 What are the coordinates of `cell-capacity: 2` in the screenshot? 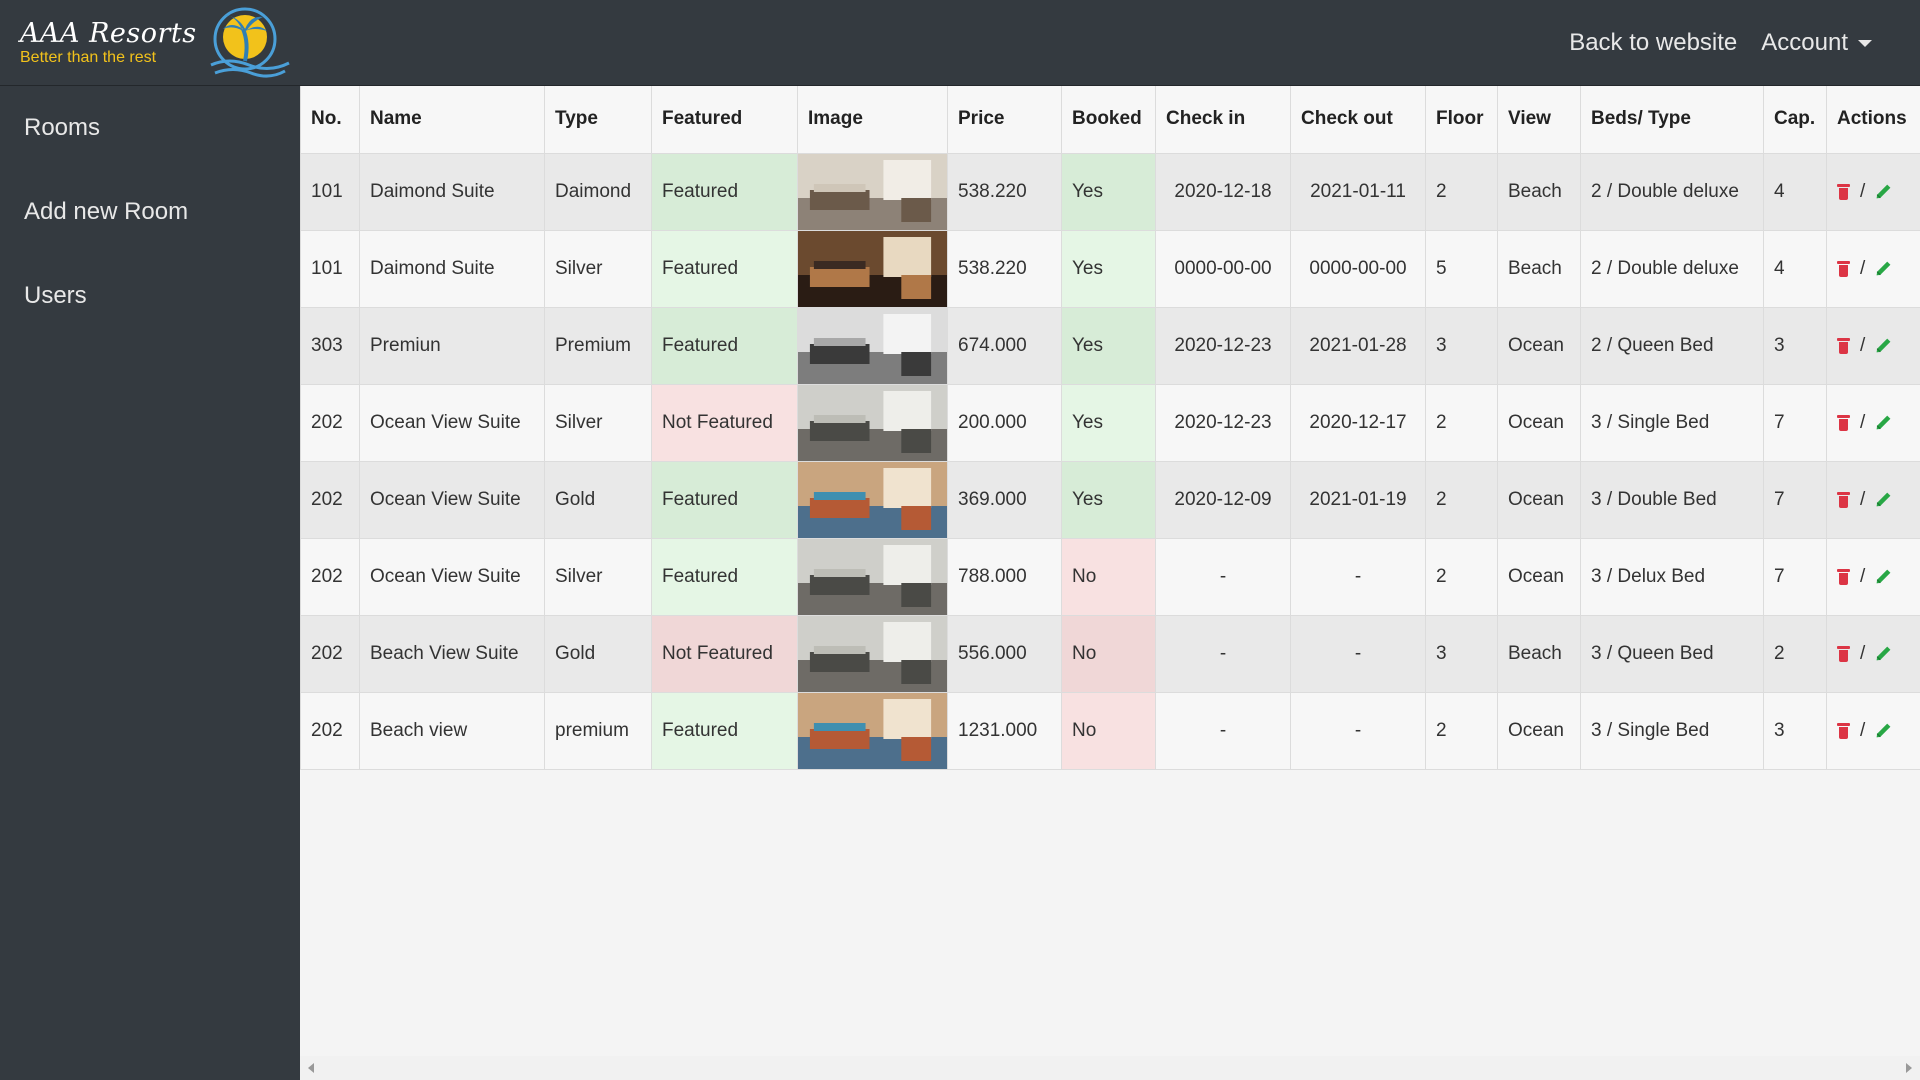 It's located at (1795, 653).